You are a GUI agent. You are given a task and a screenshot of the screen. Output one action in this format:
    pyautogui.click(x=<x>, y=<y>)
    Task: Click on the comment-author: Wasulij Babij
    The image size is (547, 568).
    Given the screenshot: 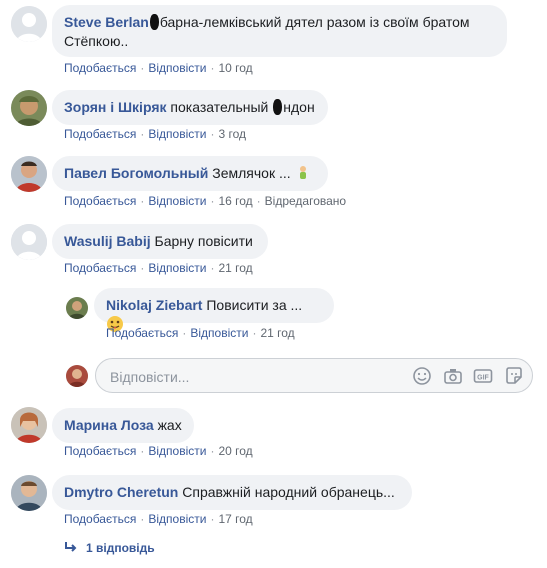 What is the action you would take?
    pyautogui.click(x=107, y=241)
    